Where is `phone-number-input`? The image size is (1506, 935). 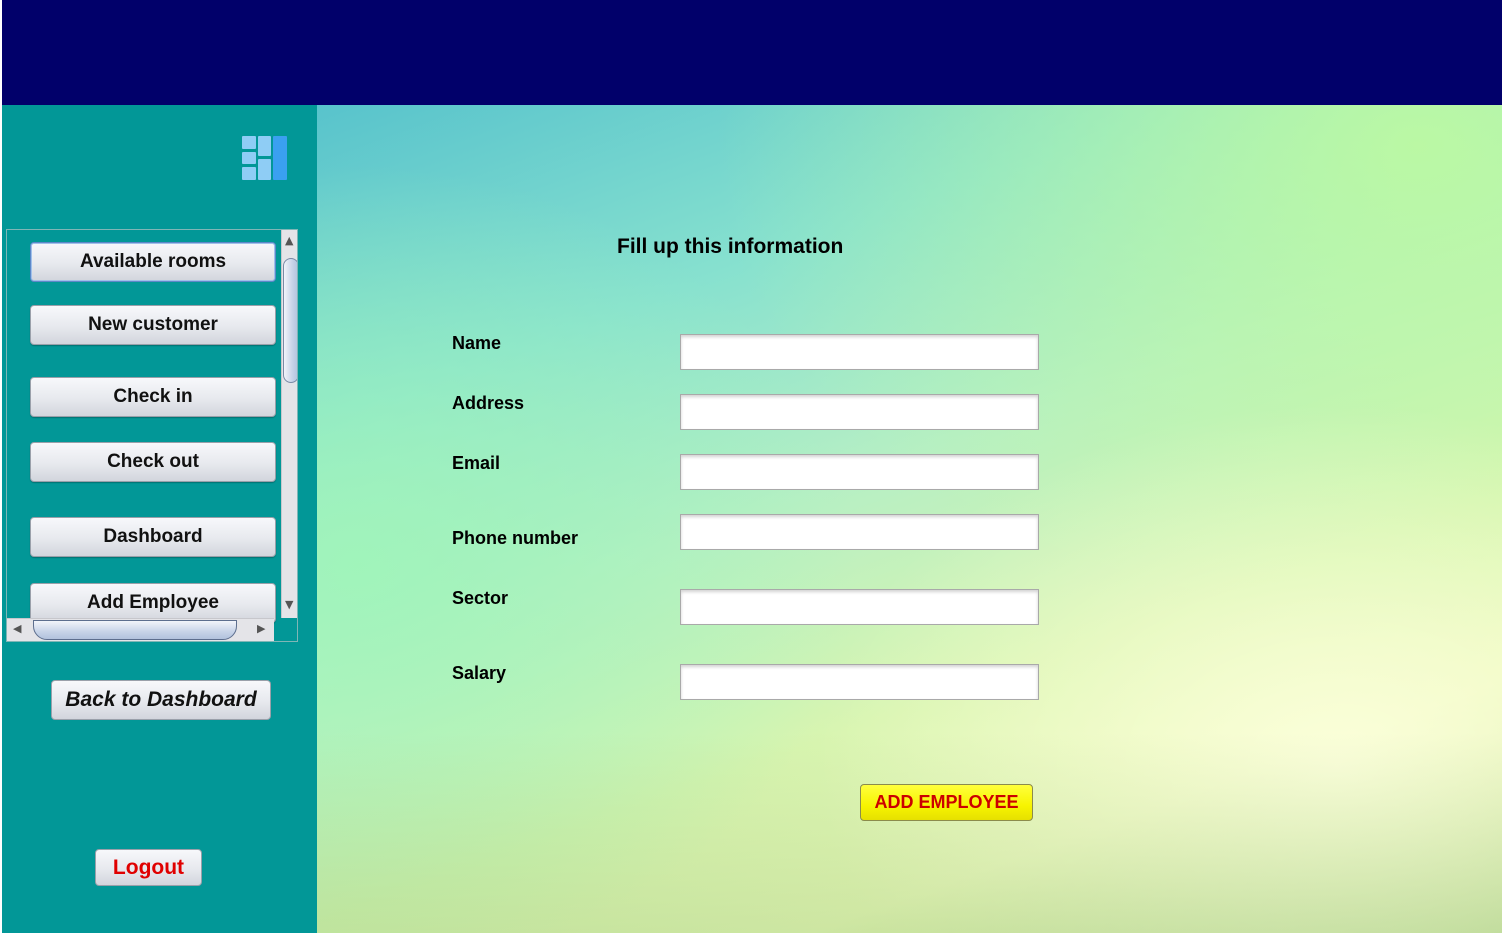 phone-number-input is located at coordinates (859, 532).